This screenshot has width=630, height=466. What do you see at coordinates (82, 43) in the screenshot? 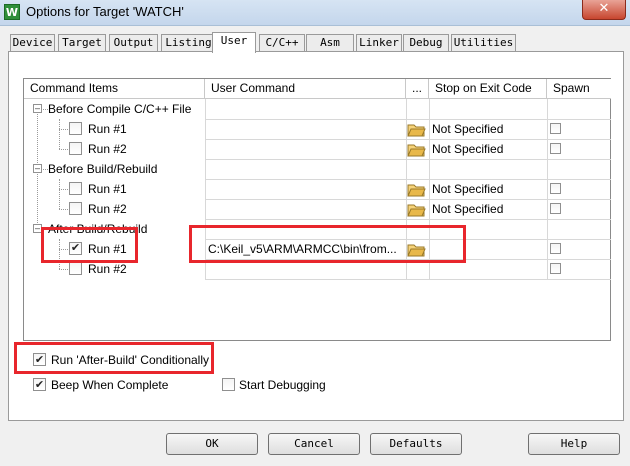
I see `tab-target: Target` at bounding box center [82, 43].